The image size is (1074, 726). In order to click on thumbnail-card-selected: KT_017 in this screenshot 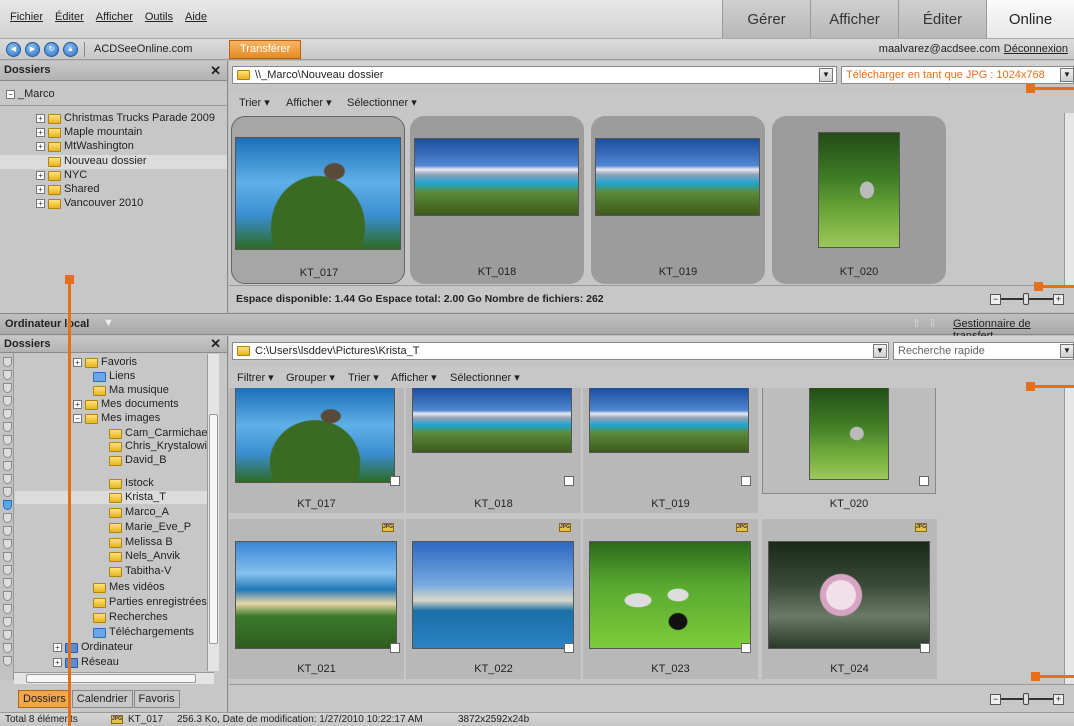, I will do `click(318, 200)`.